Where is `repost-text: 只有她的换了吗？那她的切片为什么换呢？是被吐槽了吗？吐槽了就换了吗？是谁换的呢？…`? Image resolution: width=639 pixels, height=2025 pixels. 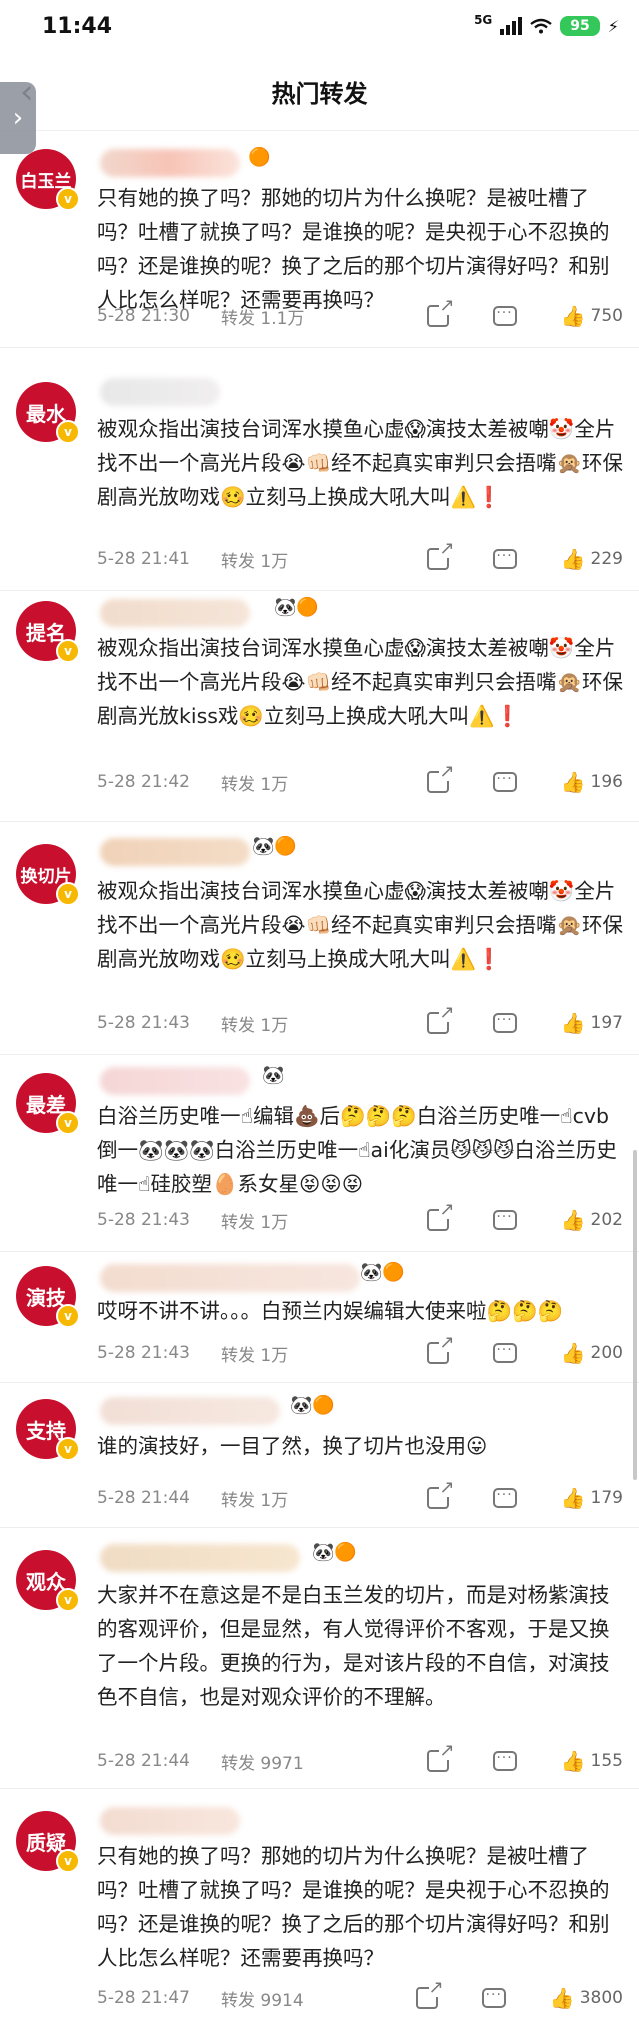 repost-text: 只有她的换了吗？那她的切片为什么换呢？是被吐槽了吗？吐槽了就换了吗？是谁换的呢？… is located at coordinates (353, 1907).